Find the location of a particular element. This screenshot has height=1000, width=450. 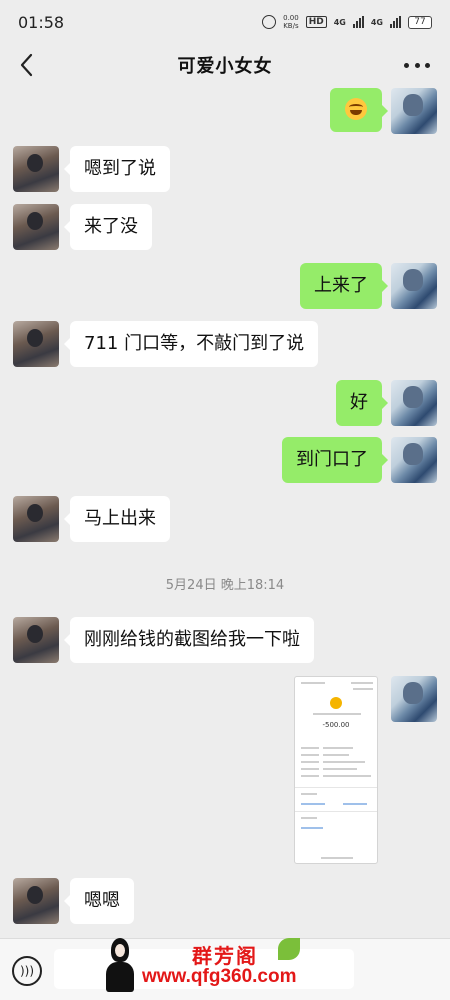

message-bubble-outgoing is located at coordinates (359, 110).